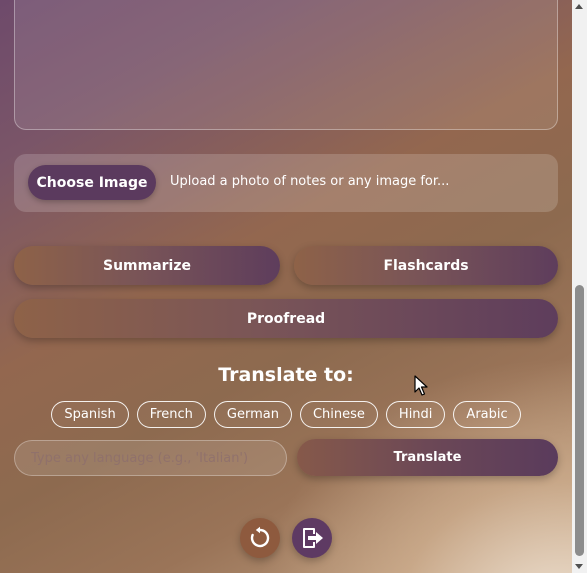  Describe the element at coordinates (426, 265) in the screenshot. I see `flashcards-button: Flashcards` at that location.